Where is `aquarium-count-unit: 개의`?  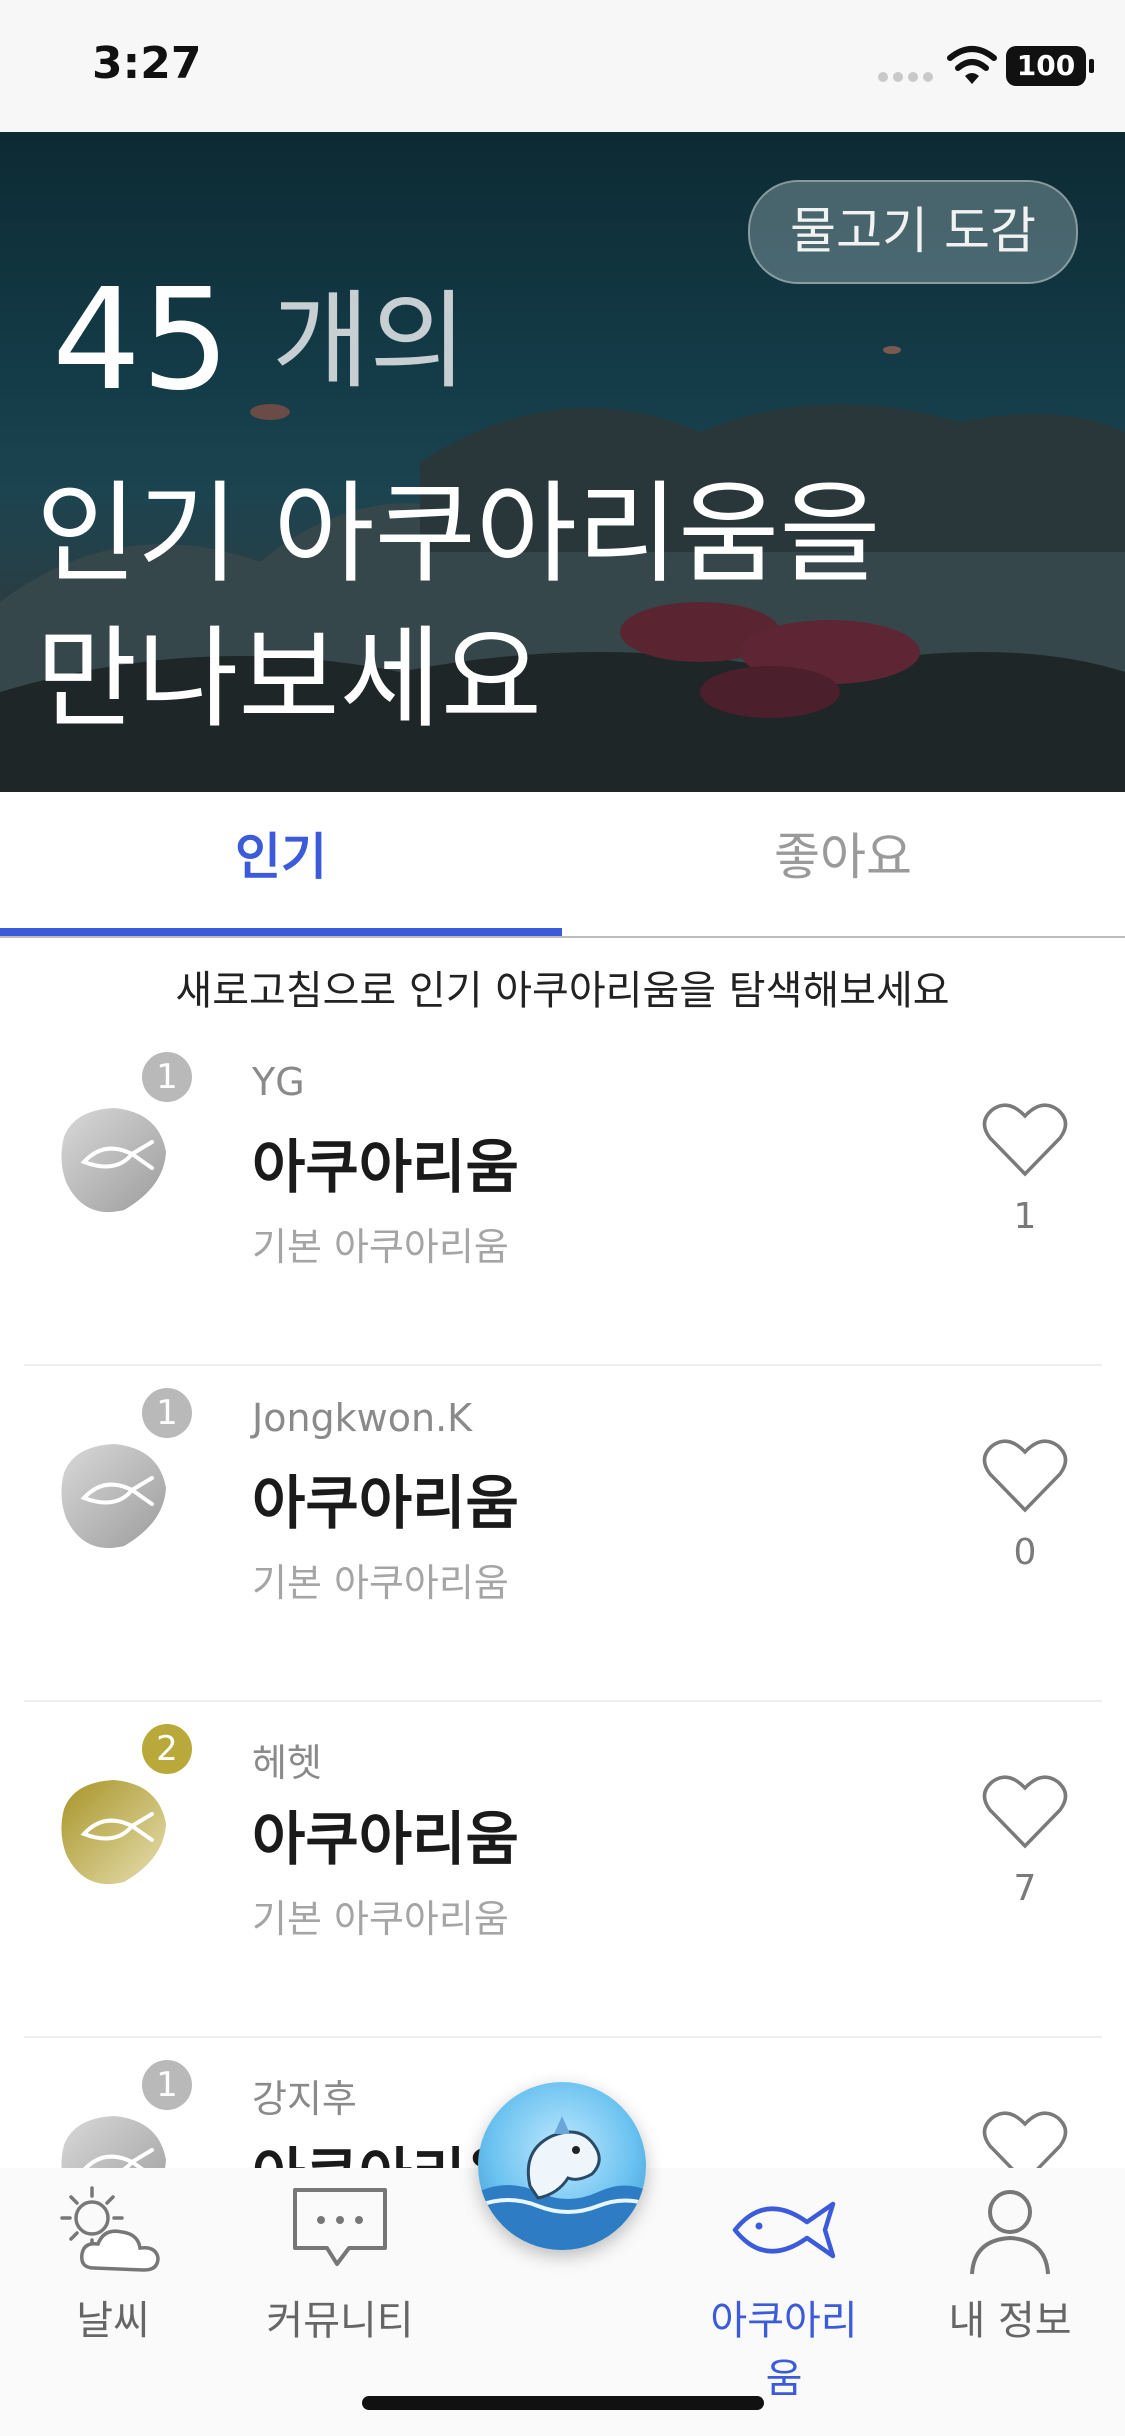 aquarium-count-unit: 개의 is located at coordinates (370, 341).